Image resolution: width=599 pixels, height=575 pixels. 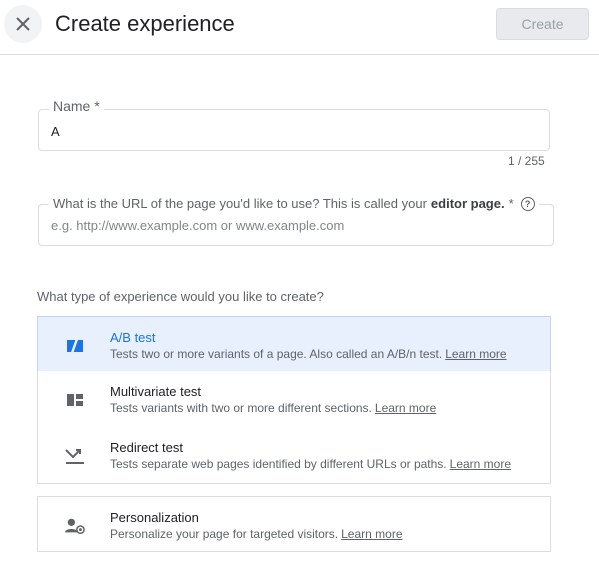 What do you see at coordinates (75, 346) in the screenshot?
I see `ab-test-icon` at bounding box center [75, 346].